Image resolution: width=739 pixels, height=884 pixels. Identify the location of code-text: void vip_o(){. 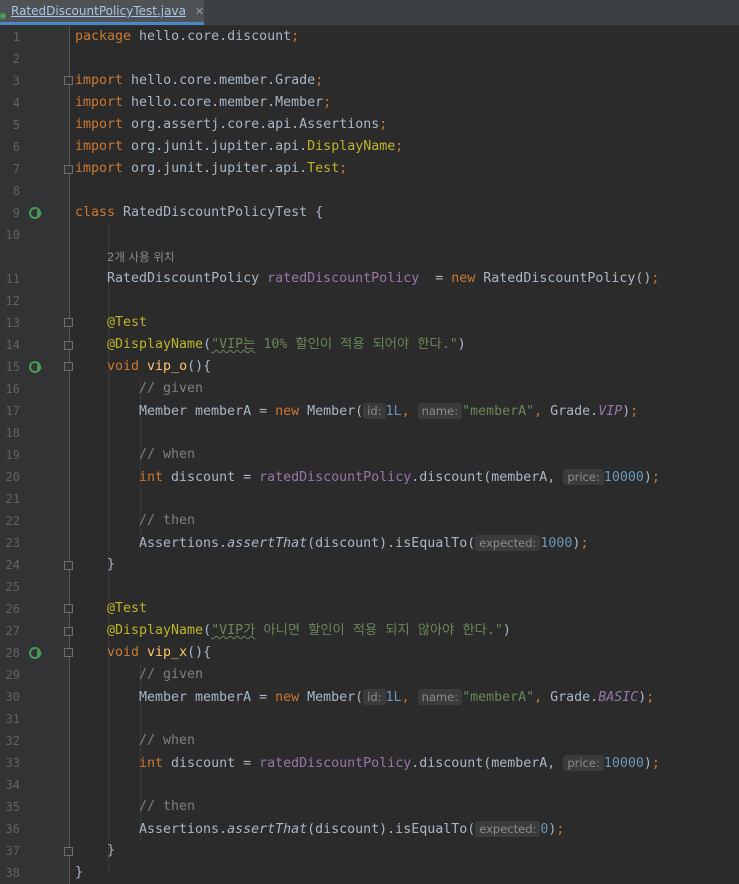
(159, 367).